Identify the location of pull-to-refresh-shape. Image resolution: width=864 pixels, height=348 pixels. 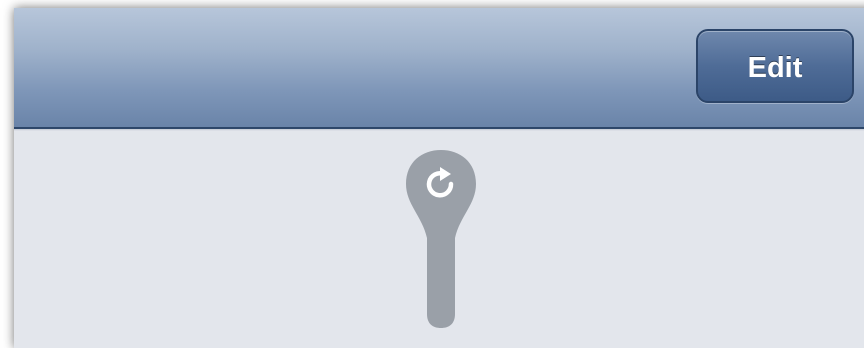
(441, 239).